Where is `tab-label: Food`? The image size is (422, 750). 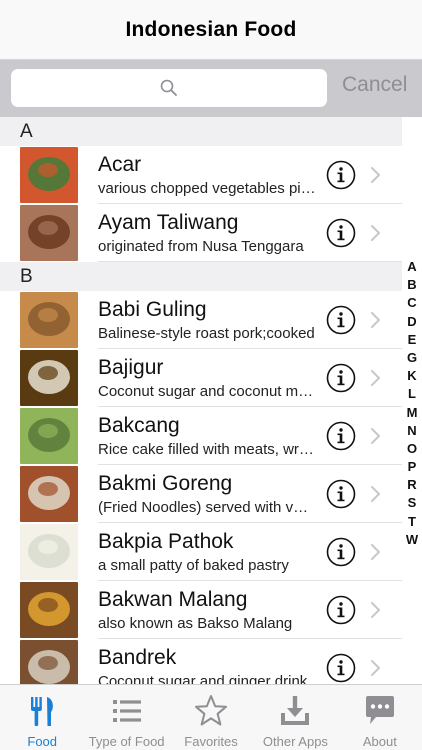
tab-label: Food is located at coordinates (42, 741).